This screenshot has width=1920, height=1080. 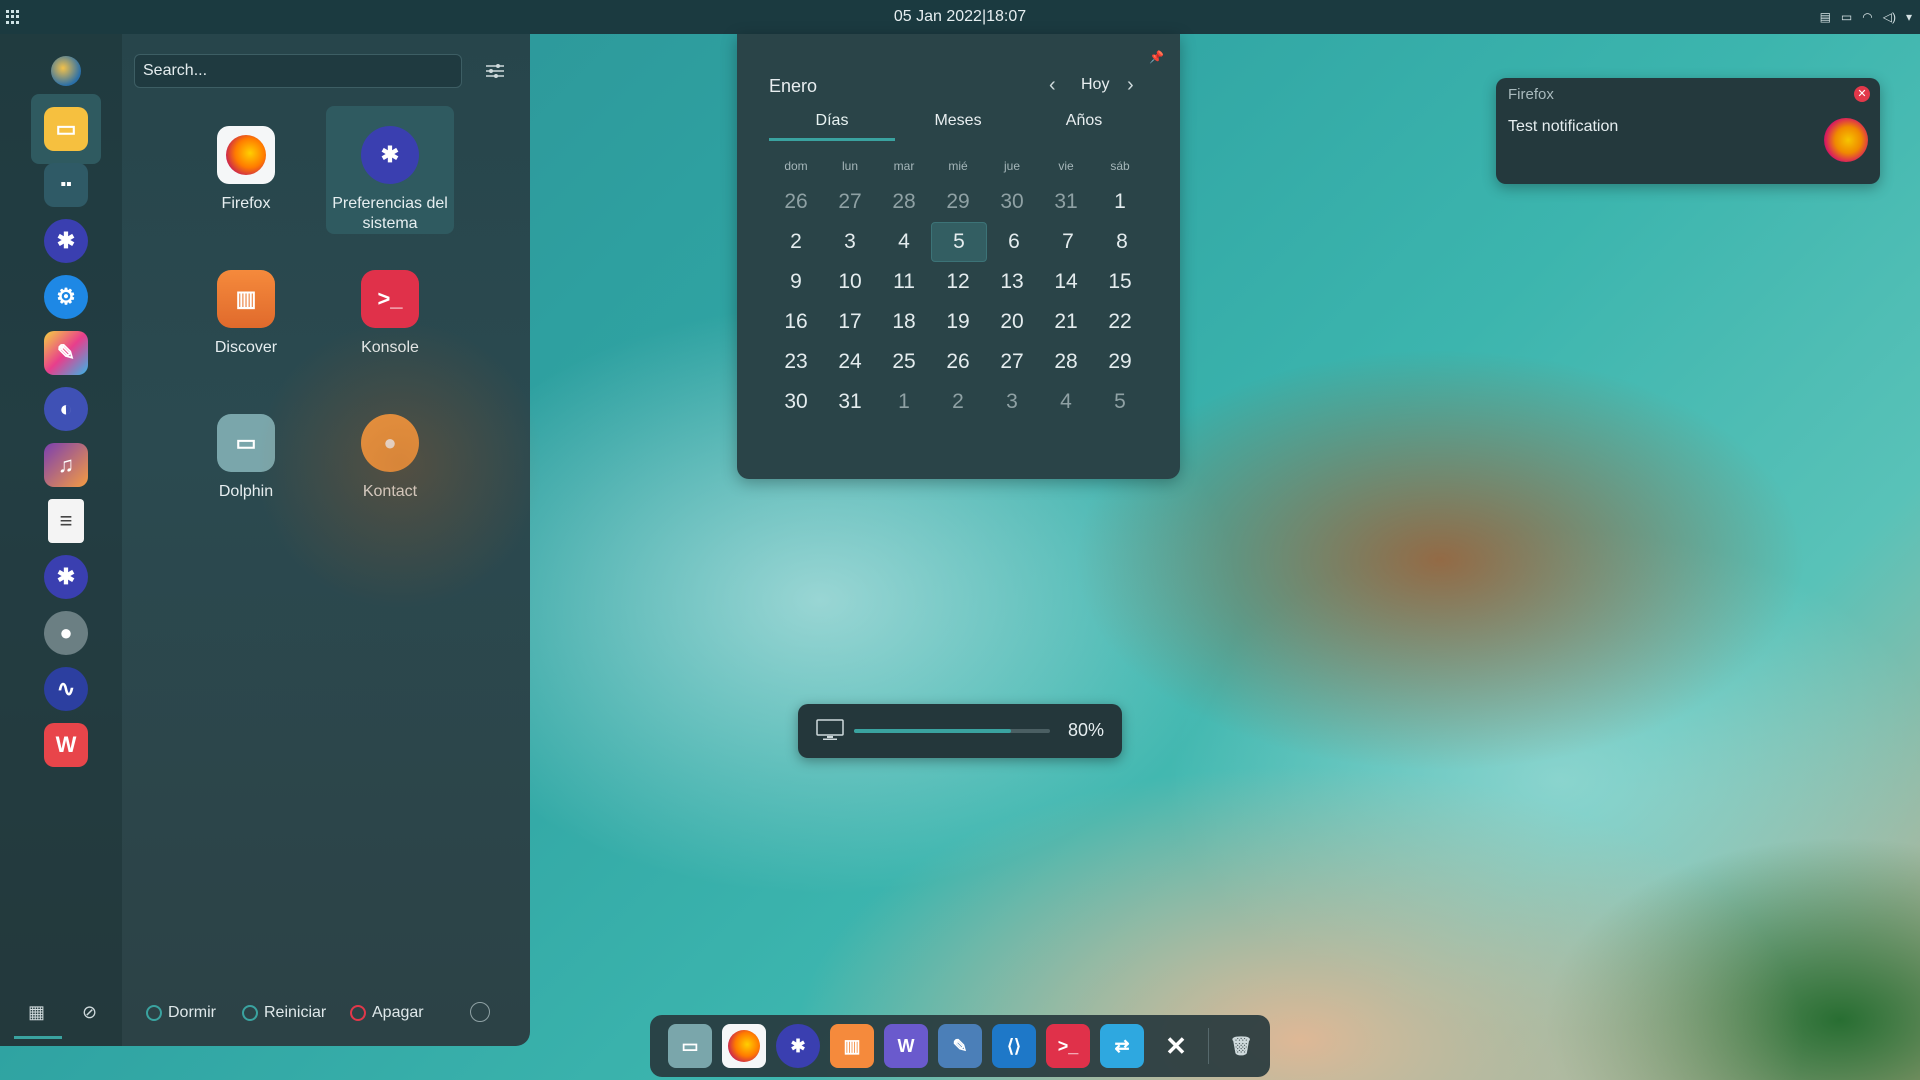 What do you see at coordinates (89, 1012) in the screenshot?
I see `compass-icon: ⊘` at bounding box center [89, 1012].